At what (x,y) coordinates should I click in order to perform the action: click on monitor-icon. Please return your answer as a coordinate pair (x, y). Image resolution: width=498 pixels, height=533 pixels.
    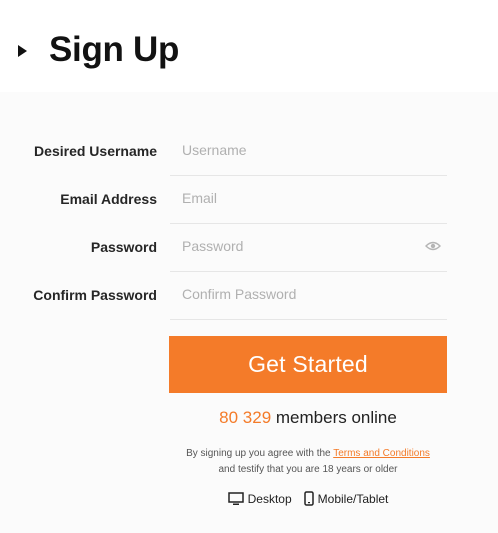
    Looking at the image, I should click on (235, 498).